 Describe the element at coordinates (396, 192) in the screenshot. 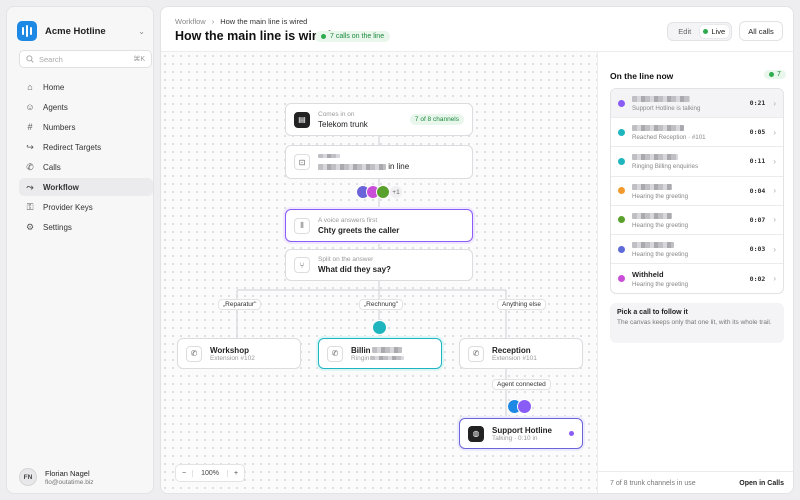

I see `more-callers-count: +1` at that location.